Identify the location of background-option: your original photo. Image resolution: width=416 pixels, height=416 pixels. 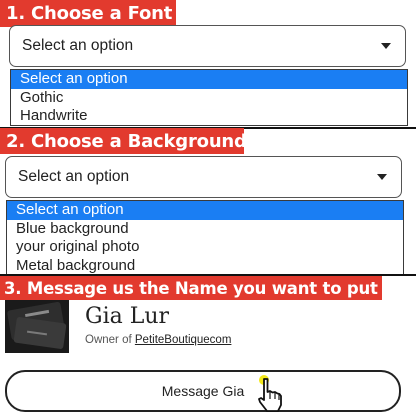
(205, 247).